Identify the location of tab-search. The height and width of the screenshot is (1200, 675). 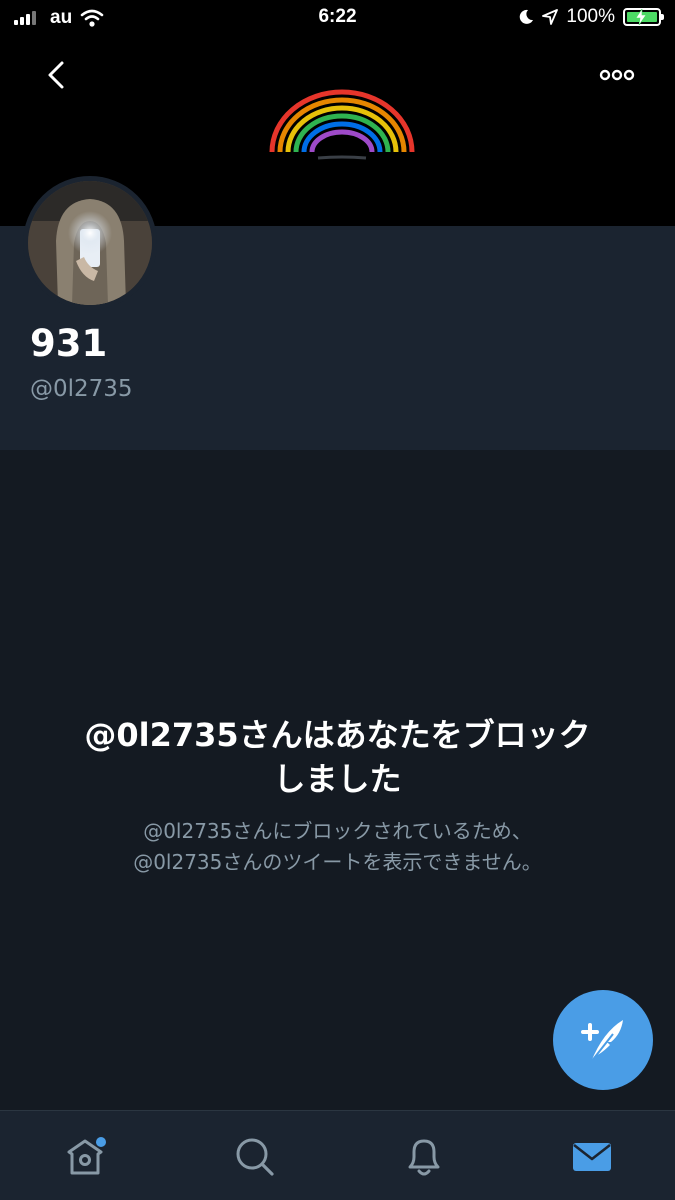
(253, 1155).